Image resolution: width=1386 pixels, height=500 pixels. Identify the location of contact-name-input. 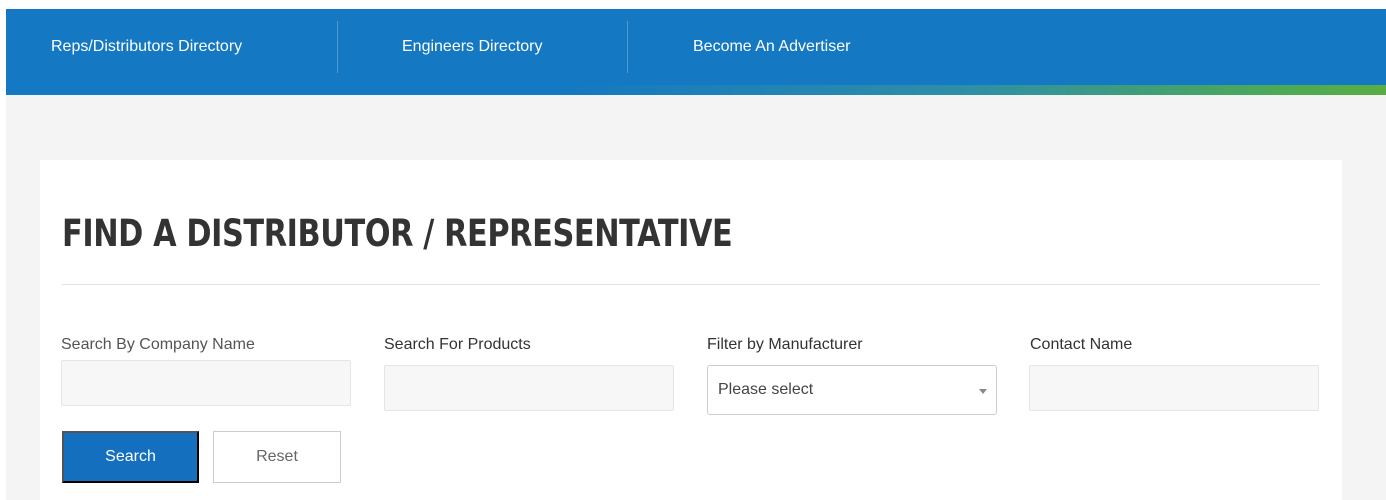
(1174, 388).